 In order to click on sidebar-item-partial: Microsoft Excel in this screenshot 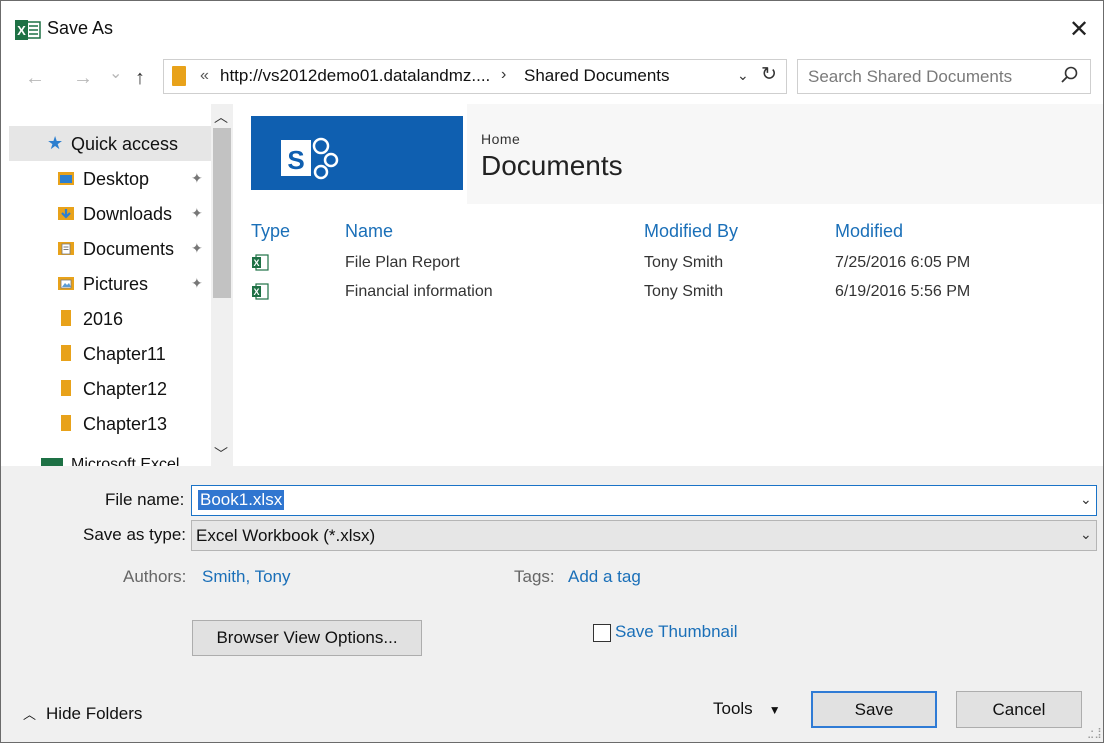, I will do `click(110, 461)`.